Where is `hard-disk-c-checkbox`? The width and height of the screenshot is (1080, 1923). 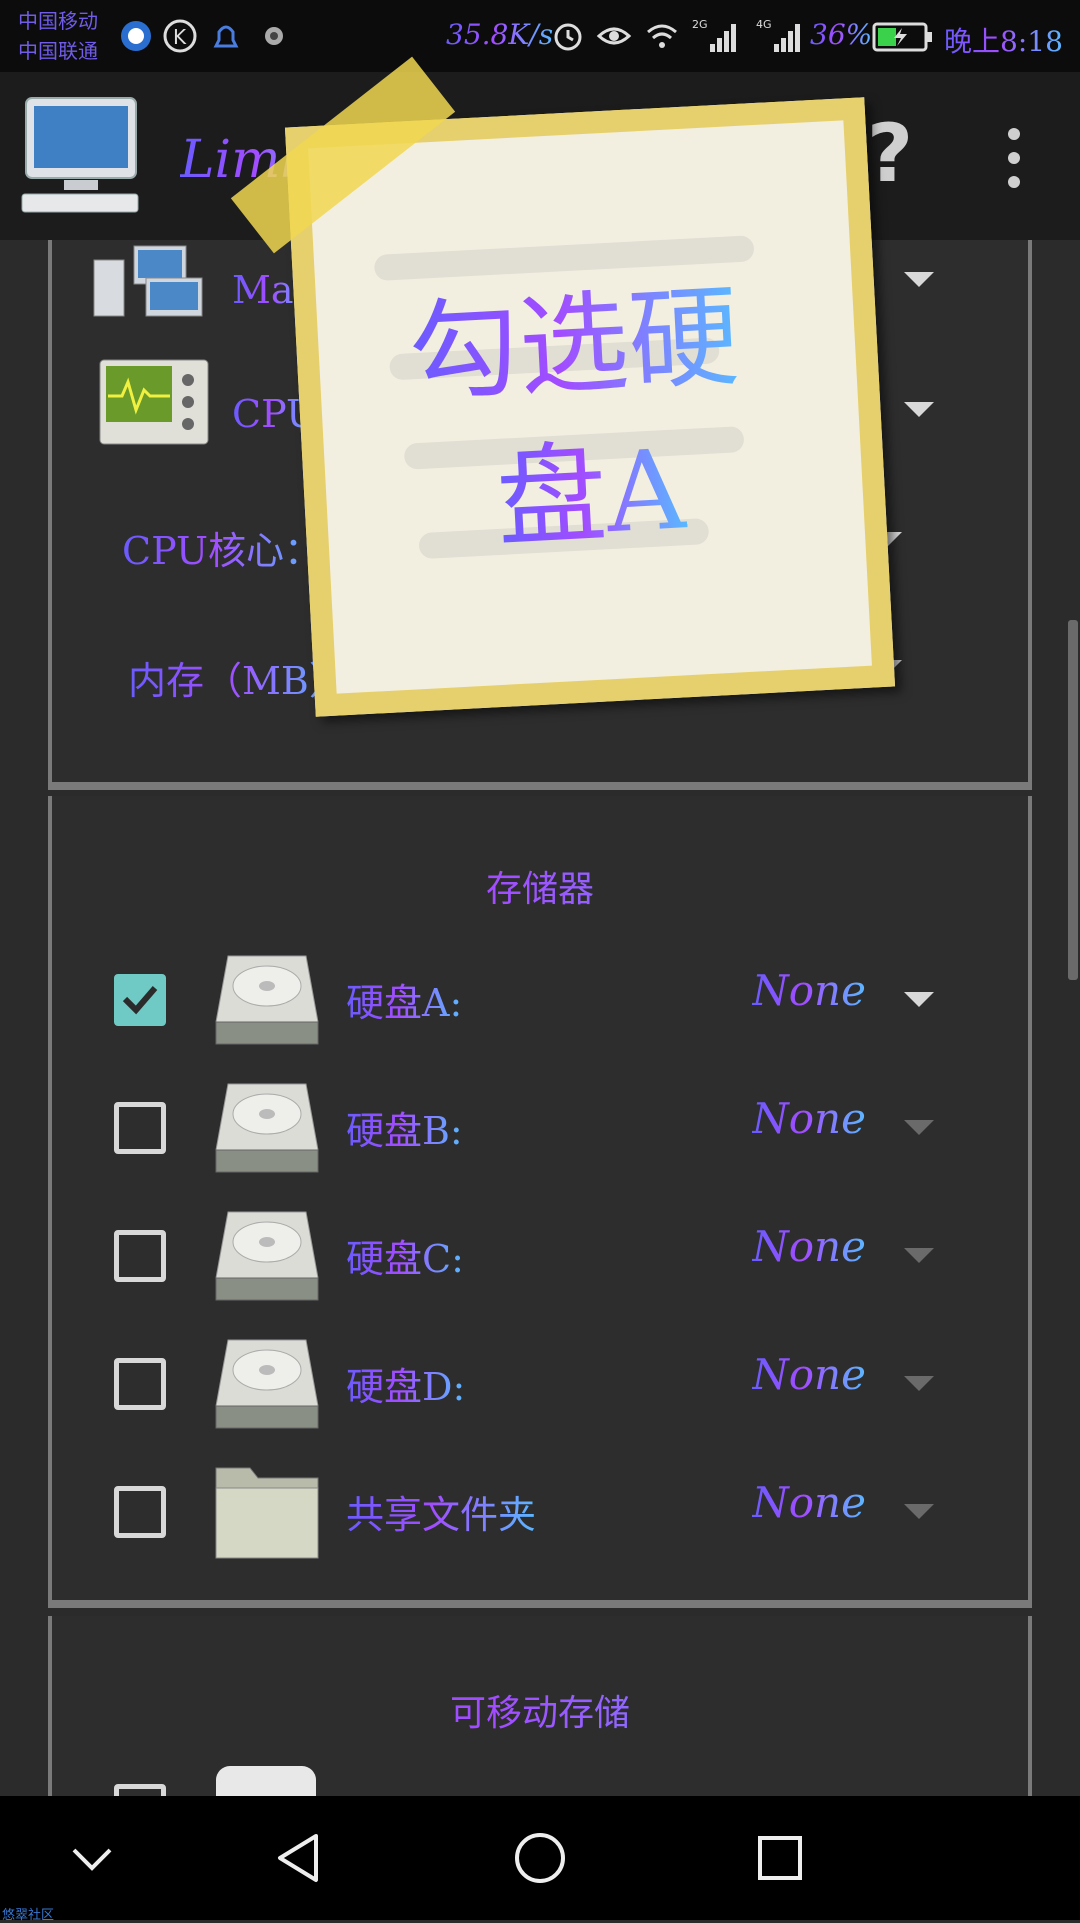 hard-disk-c-checkbox is located at coordinates (140, 1256).